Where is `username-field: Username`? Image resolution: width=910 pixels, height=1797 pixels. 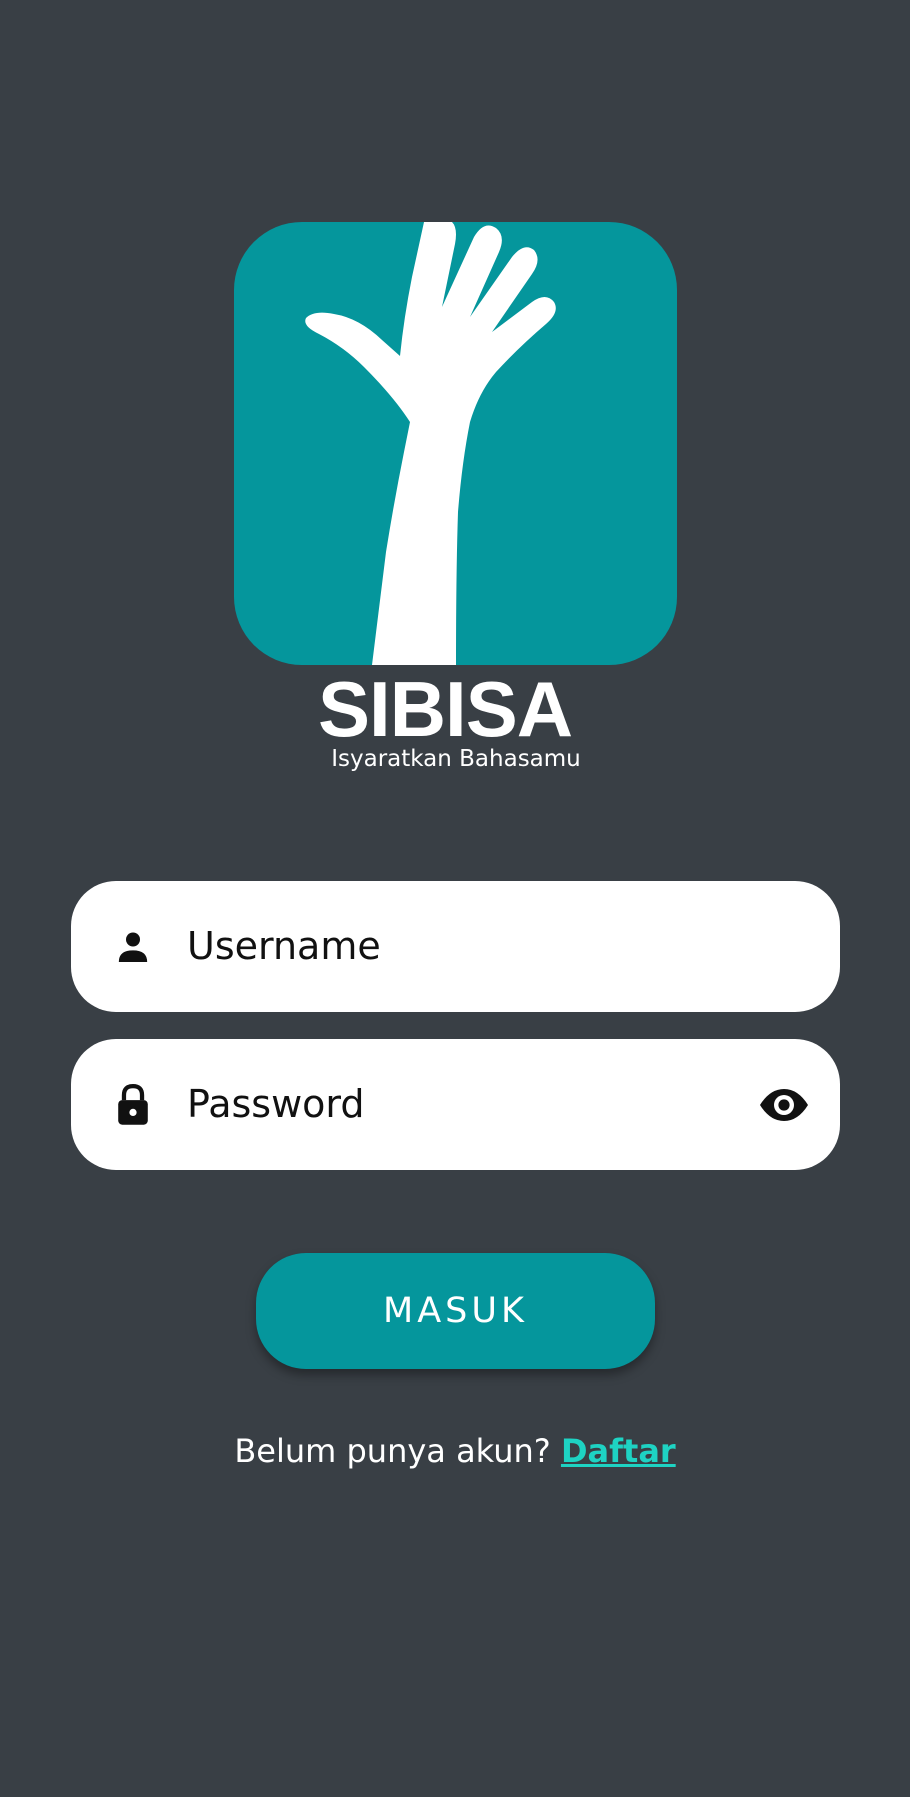
username-field: Username is located at coordinates (455, 946).